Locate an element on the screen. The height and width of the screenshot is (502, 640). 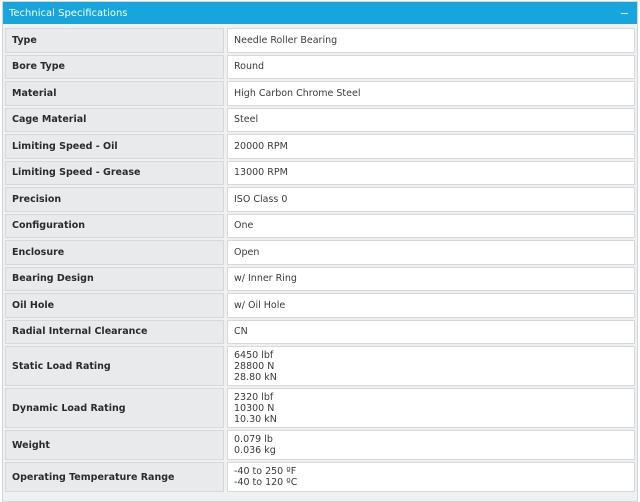
spec-value: w/ Inner Ring is located at coordinates (431, 278).